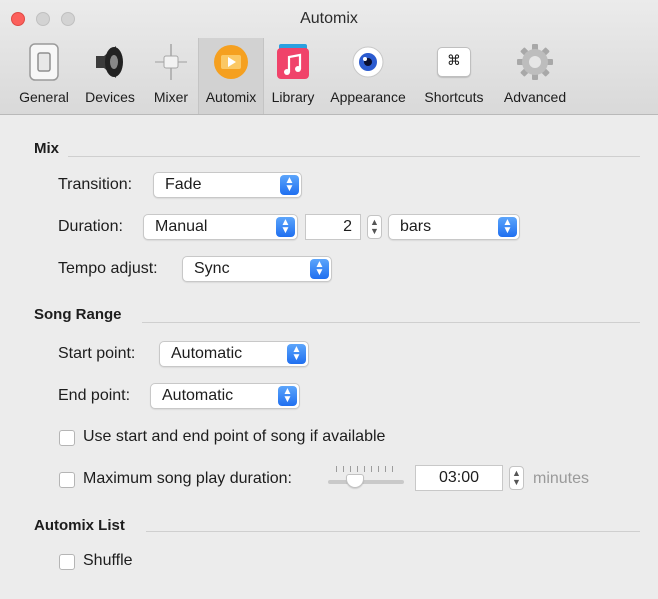  I want to click on tab-appearance: Appearance, so click(368, 76).